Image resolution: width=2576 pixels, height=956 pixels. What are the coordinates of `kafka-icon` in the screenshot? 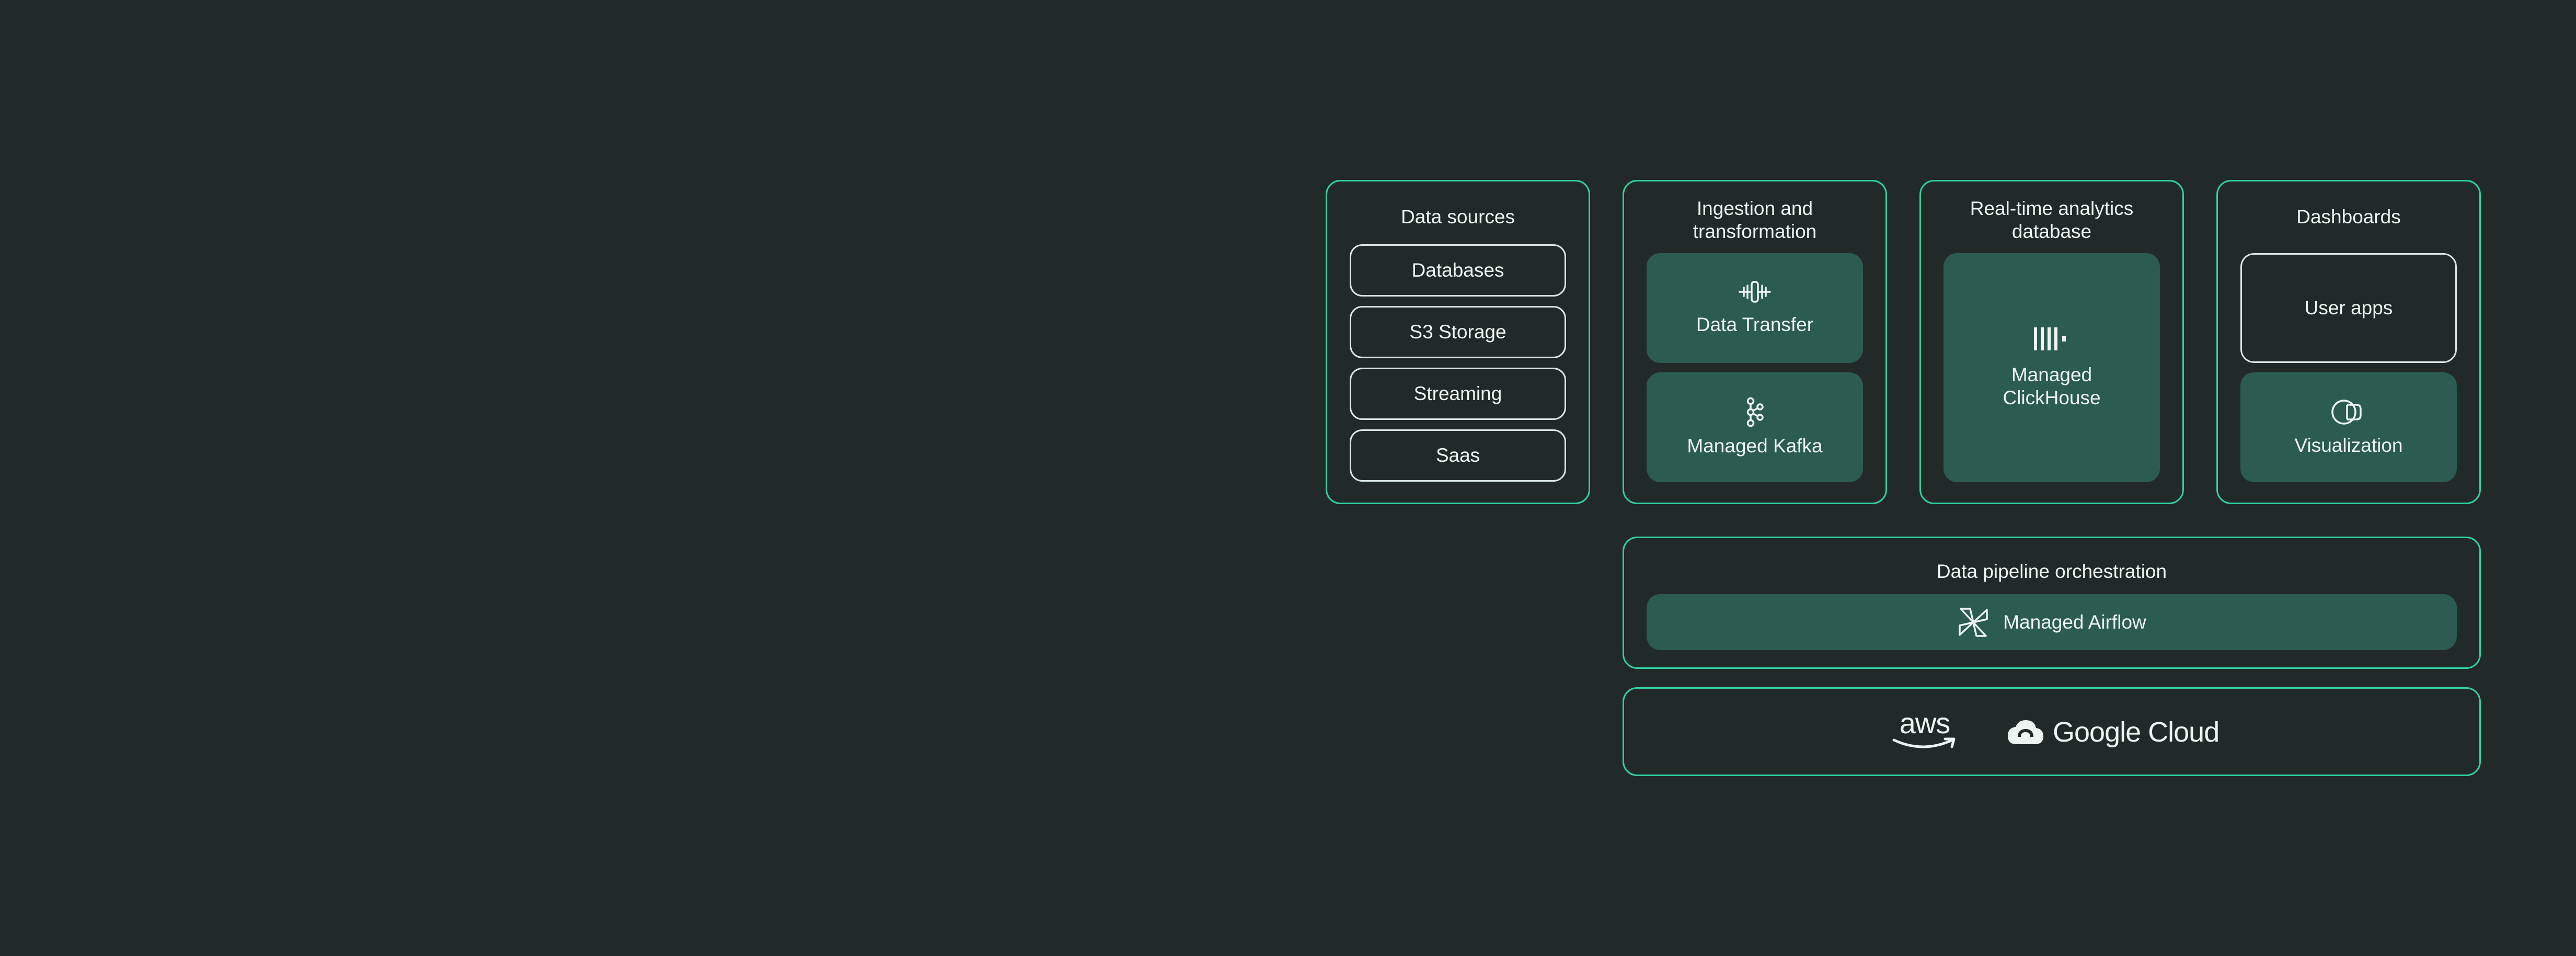 It's located at (1755, 412).